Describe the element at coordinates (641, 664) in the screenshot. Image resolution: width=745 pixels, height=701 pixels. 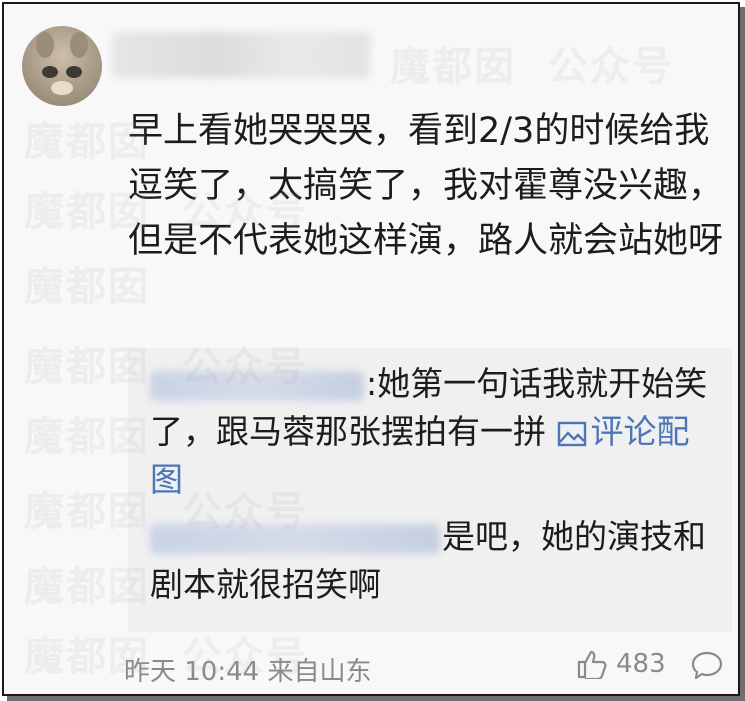
I see `like-count: 483` at that location.